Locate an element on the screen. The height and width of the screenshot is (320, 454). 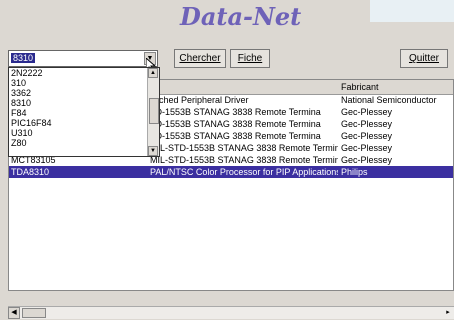
header-maker: Fabricant is located at coordinates (360, 87).